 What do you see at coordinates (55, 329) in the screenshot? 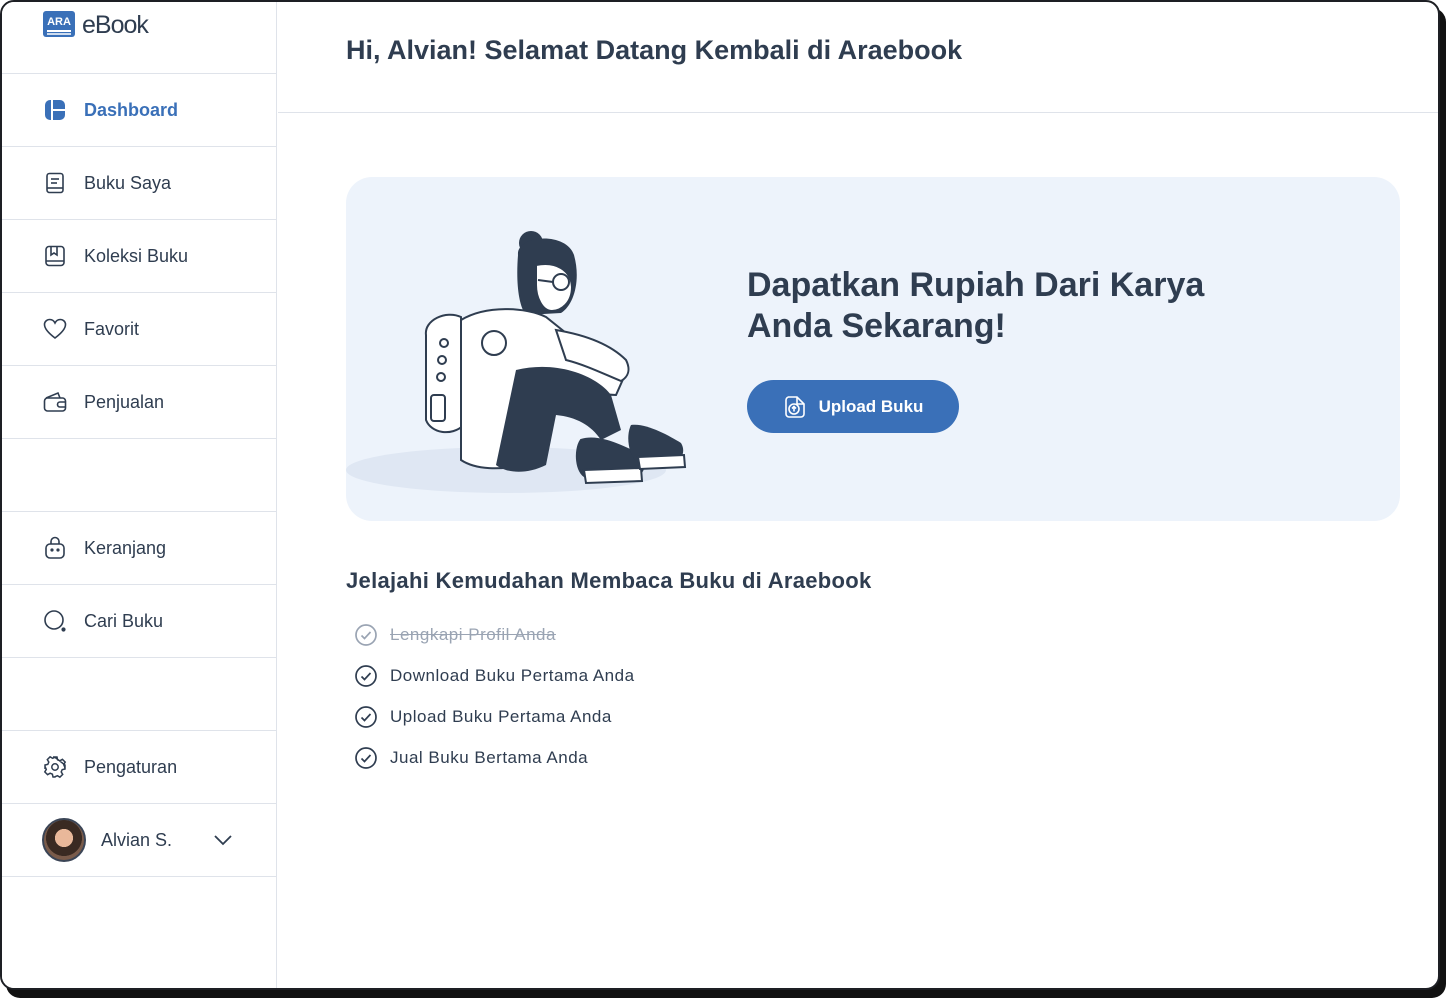
I see `heart-icon` at bounding box center [55, 329].